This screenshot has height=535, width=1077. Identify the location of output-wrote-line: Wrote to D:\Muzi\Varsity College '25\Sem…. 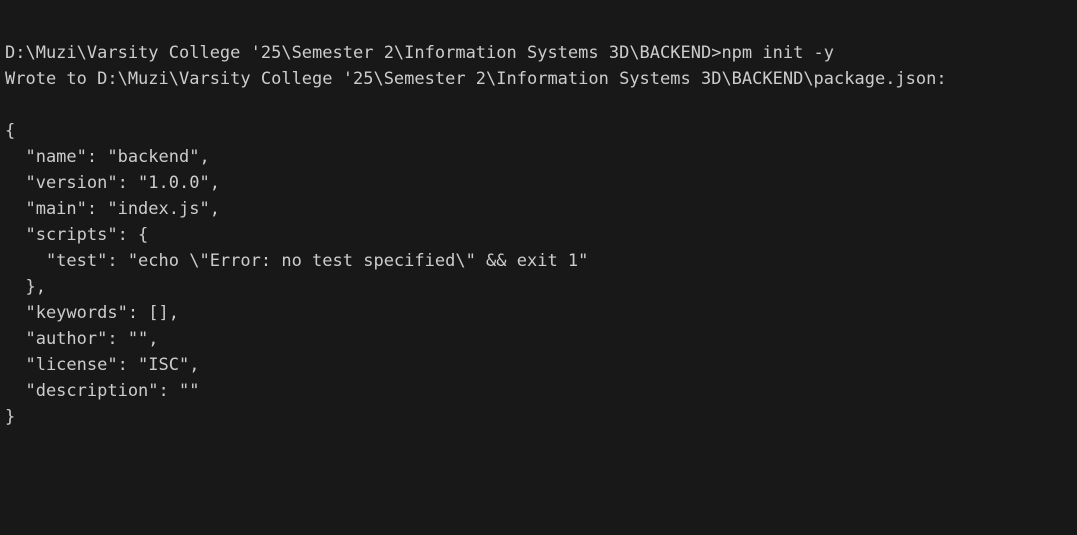
(476, 79).